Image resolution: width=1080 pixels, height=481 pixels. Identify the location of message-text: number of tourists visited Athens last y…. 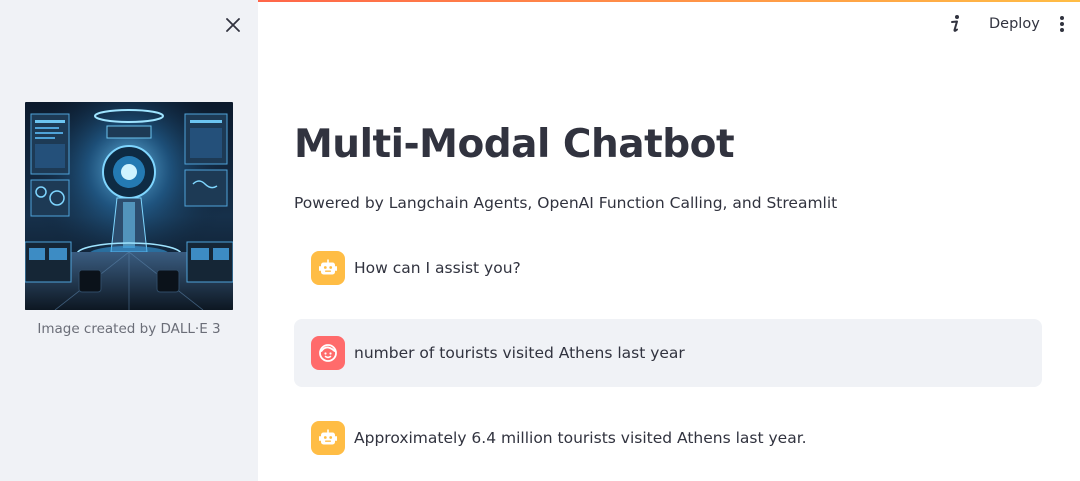
(519, 353).